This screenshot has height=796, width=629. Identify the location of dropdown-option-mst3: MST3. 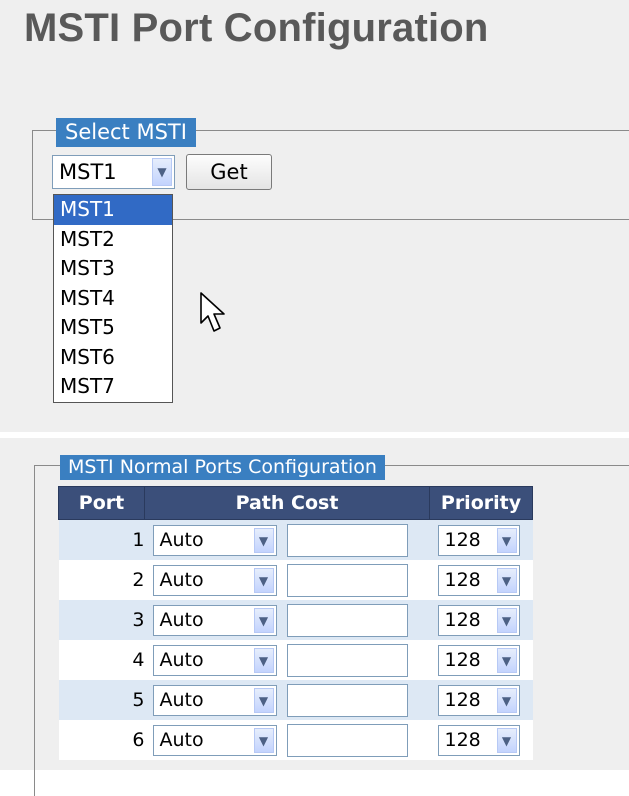
(113, 269).